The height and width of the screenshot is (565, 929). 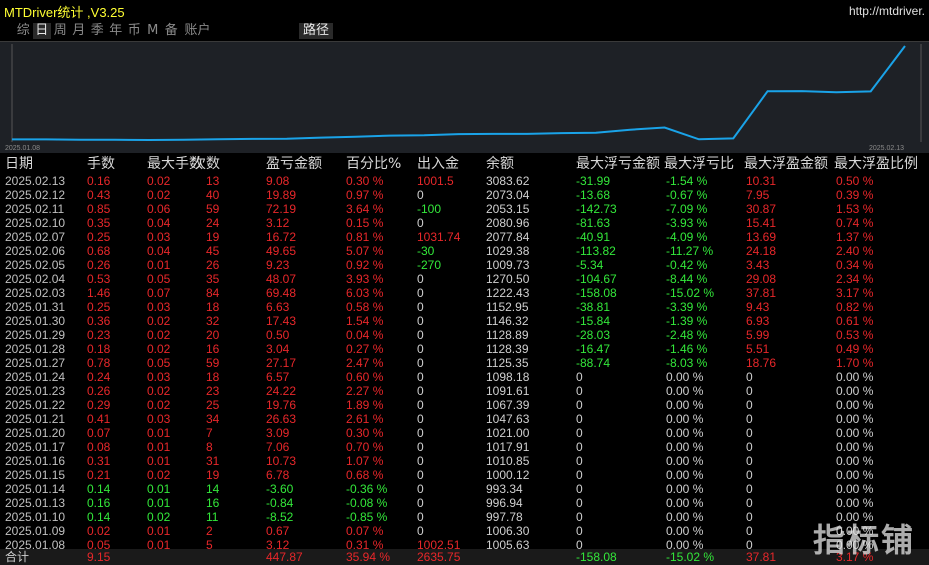 I want to click on table-cell: 20, so click(x=213, y=335).